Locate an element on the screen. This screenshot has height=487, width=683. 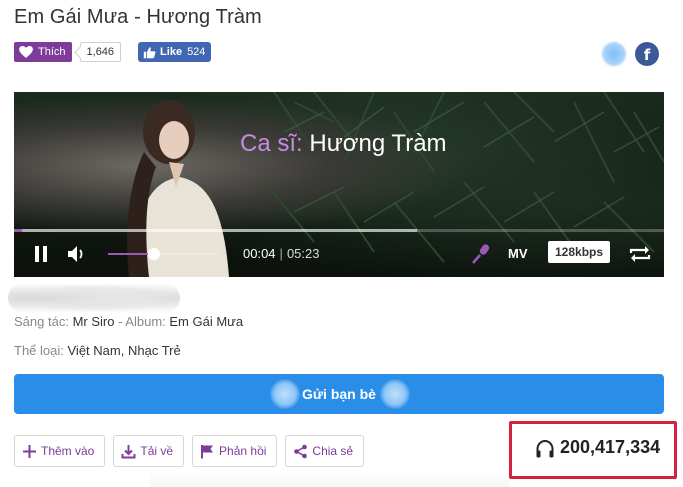
progress-bar is located at coordinates (339, 230).